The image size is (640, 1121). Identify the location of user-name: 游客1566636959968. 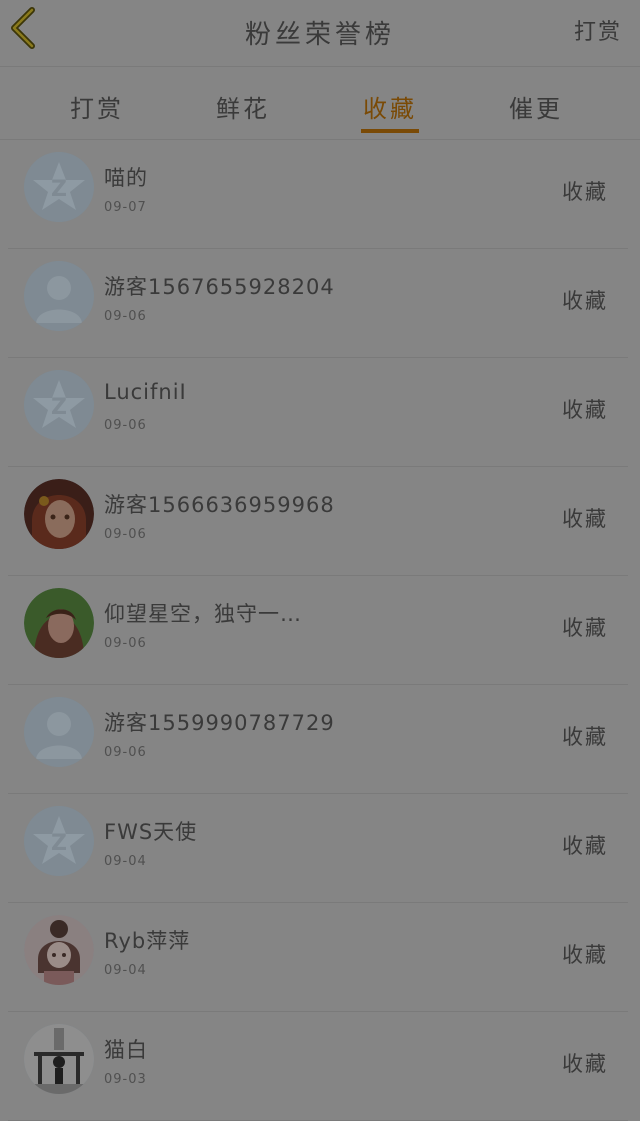
(219, 505).